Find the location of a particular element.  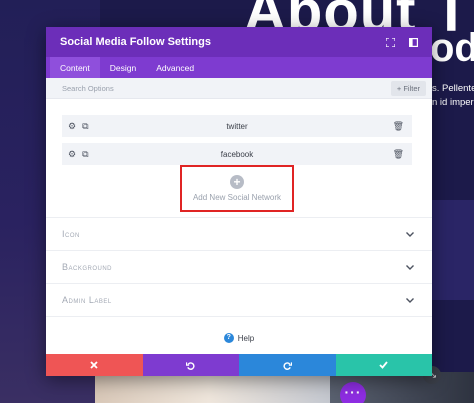

social-network-label: facebook is located at coordinates (237, 154).